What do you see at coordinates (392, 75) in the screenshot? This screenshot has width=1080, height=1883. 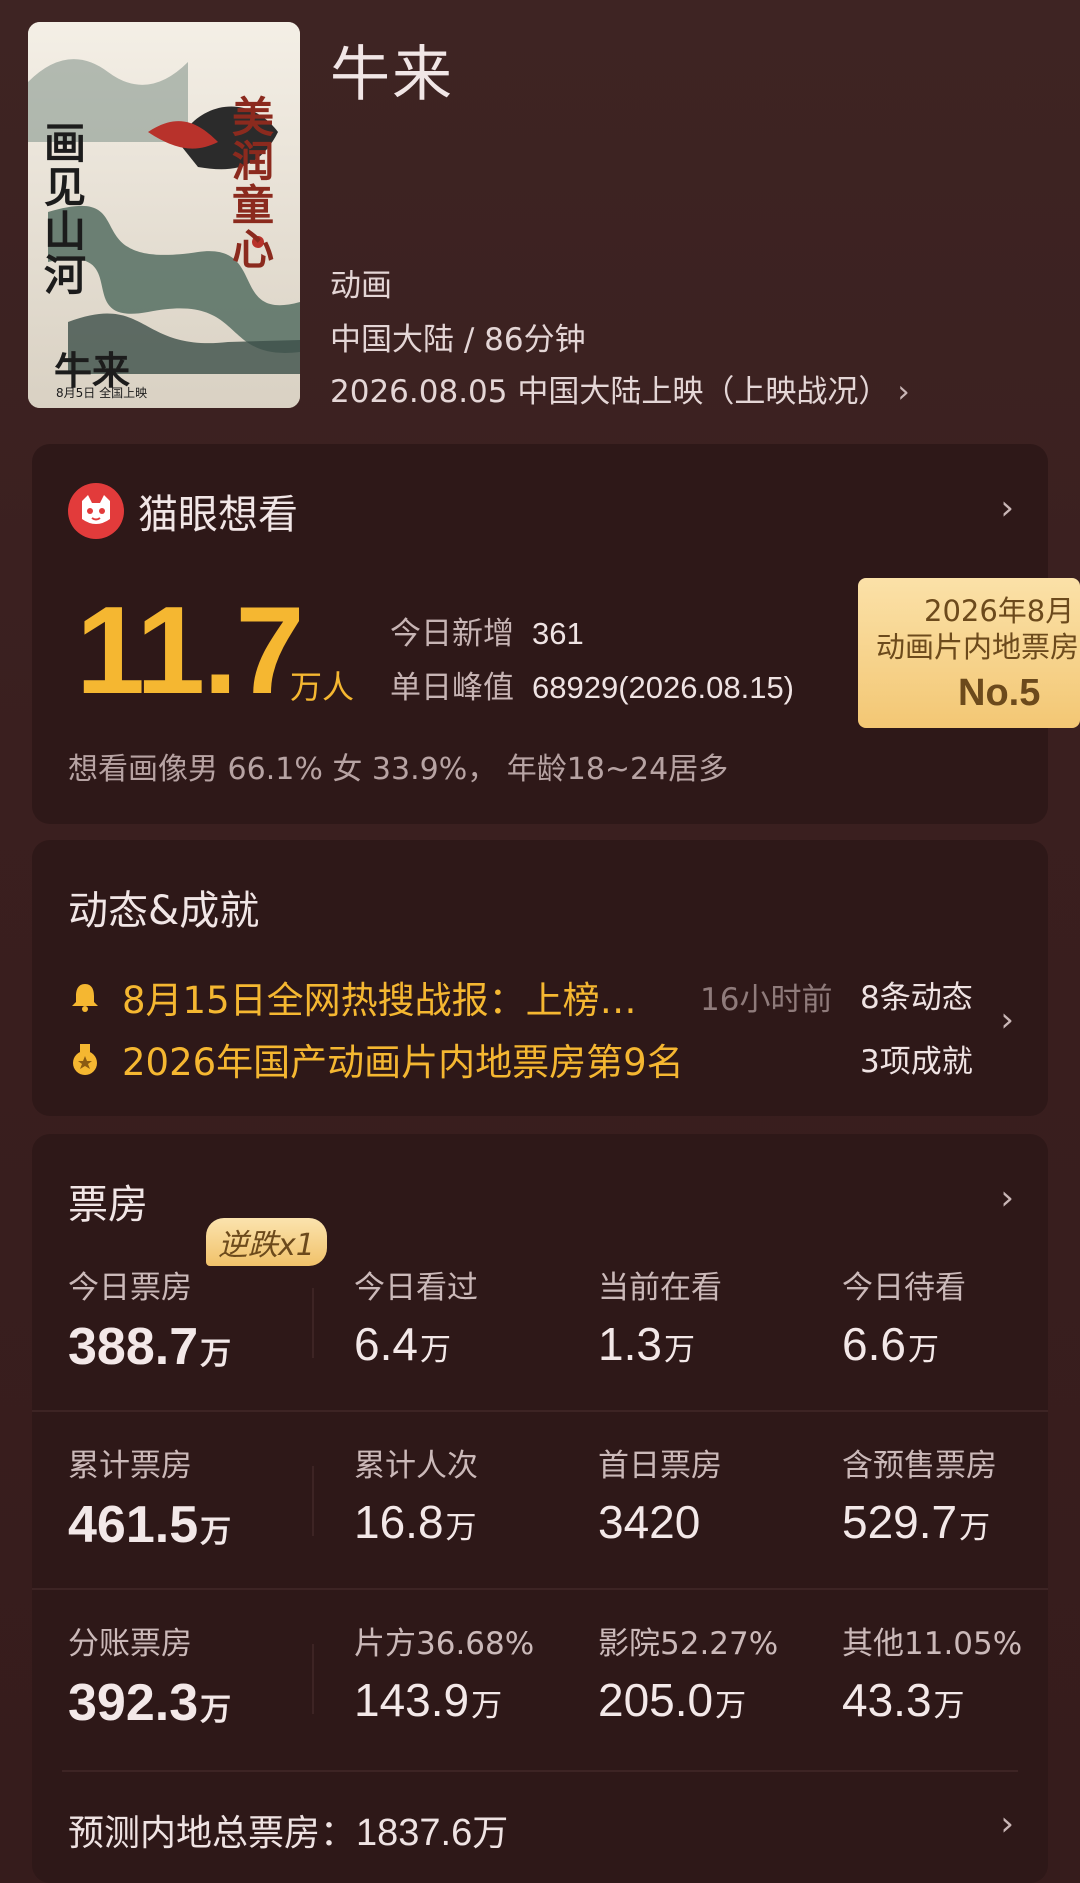 I see `movie-title: 牛来` at bounding box center [392, 75].